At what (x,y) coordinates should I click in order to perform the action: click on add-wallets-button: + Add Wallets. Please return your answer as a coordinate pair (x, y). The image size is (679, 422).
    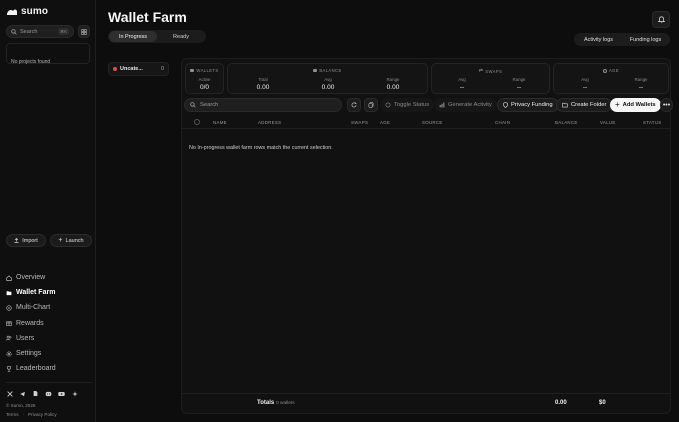
    Looking at the image, I should click on (635, 105).